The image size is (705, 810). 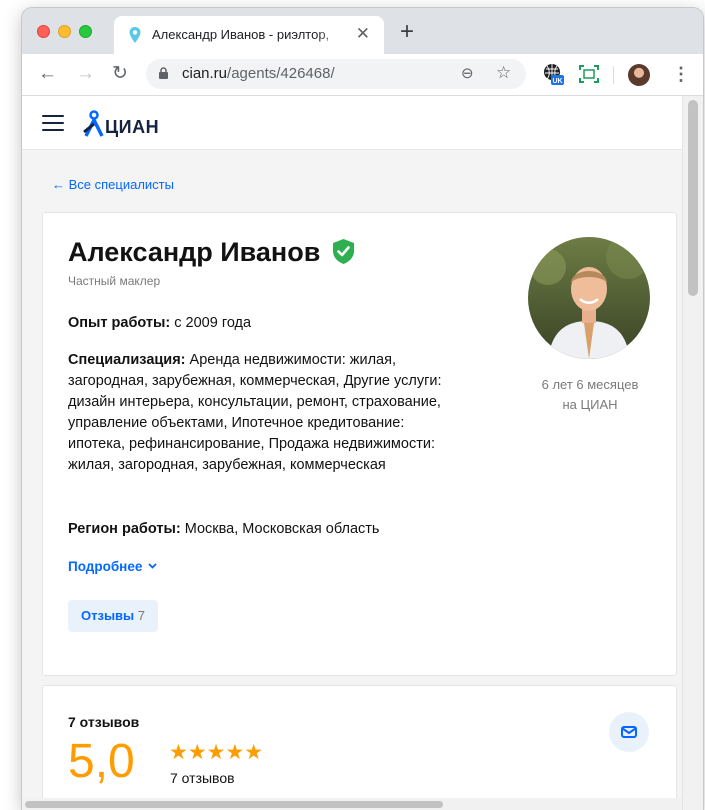 I want to click on region-label: Регион работы:, so click(x=124, y=529).